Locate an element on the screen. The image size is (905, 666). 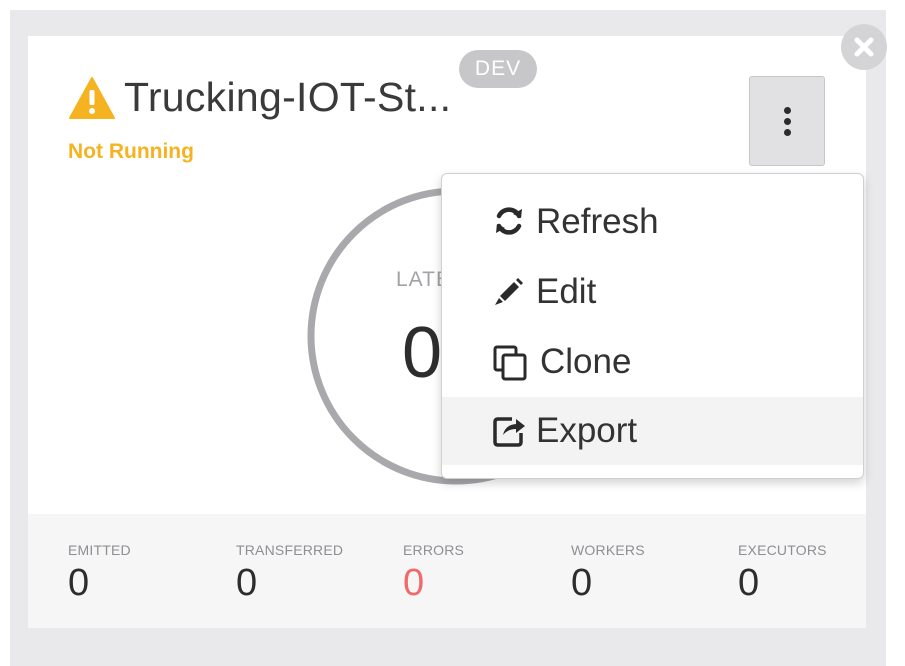
warning-triangle-icon is located at coordinates (92, 100).